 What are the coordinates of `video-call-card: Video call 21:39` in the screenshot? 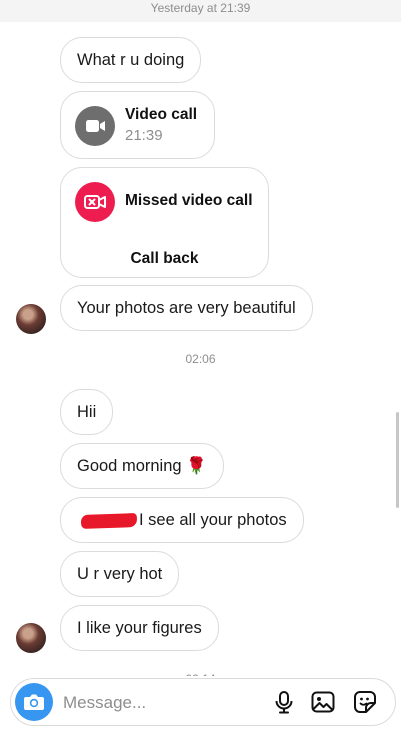 It's located at (137, 125).